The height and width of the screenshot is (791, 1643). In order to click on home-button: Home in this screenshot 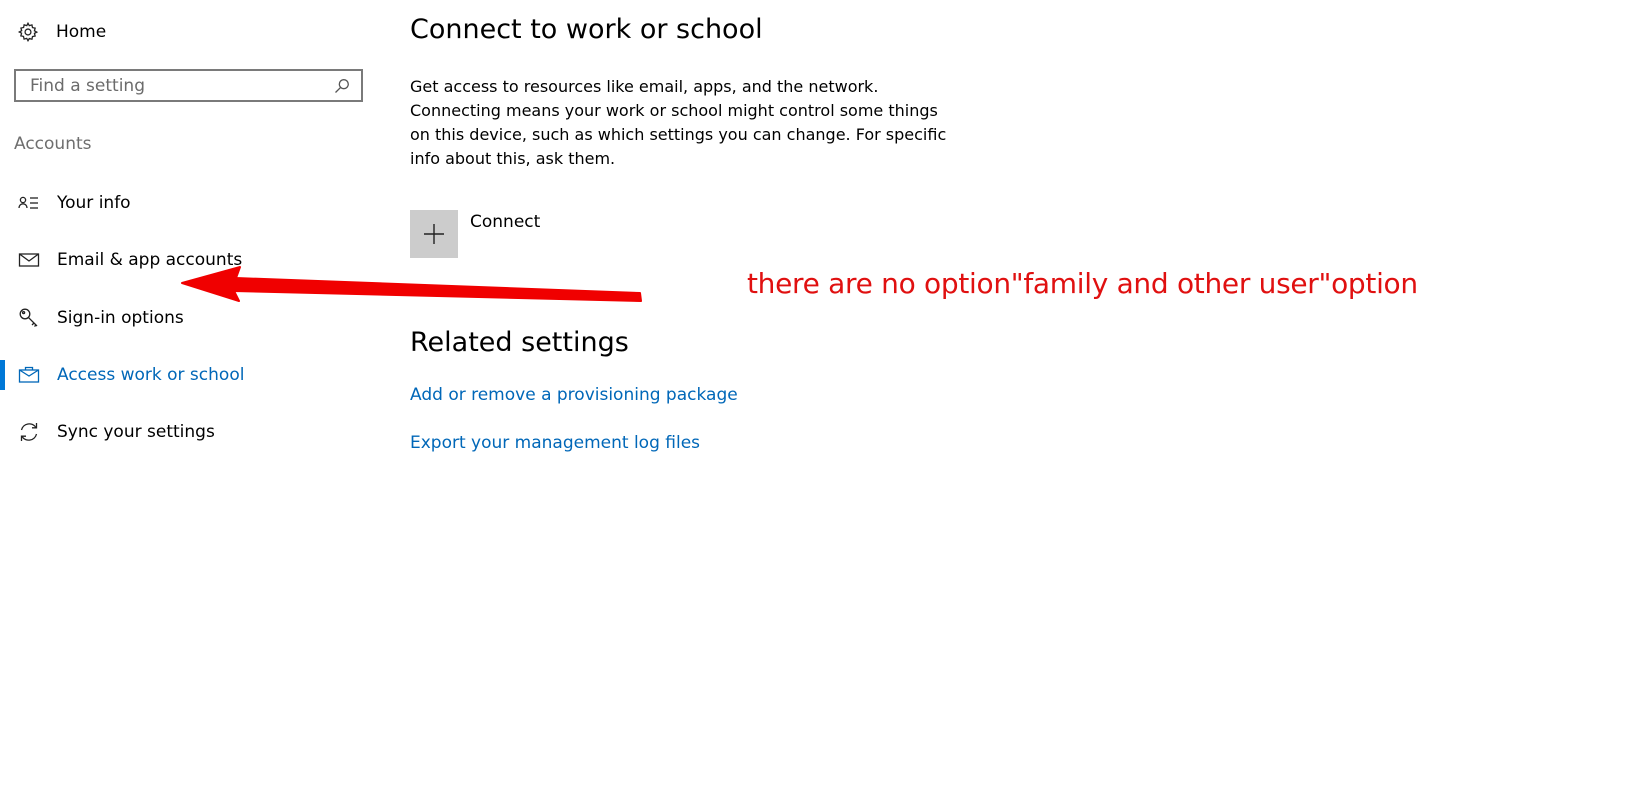, I will do `click(60, 32)`.